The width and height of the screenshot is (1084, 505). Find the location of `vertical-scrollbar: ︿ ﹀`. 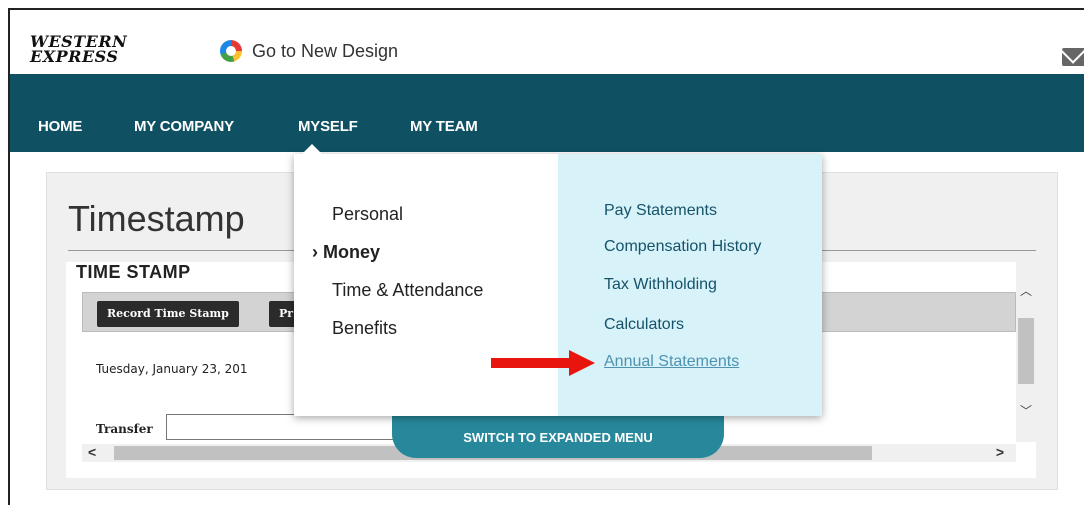

vertical-scrollbar: ︿ ﹀ is located at coordinates (1026, 352).